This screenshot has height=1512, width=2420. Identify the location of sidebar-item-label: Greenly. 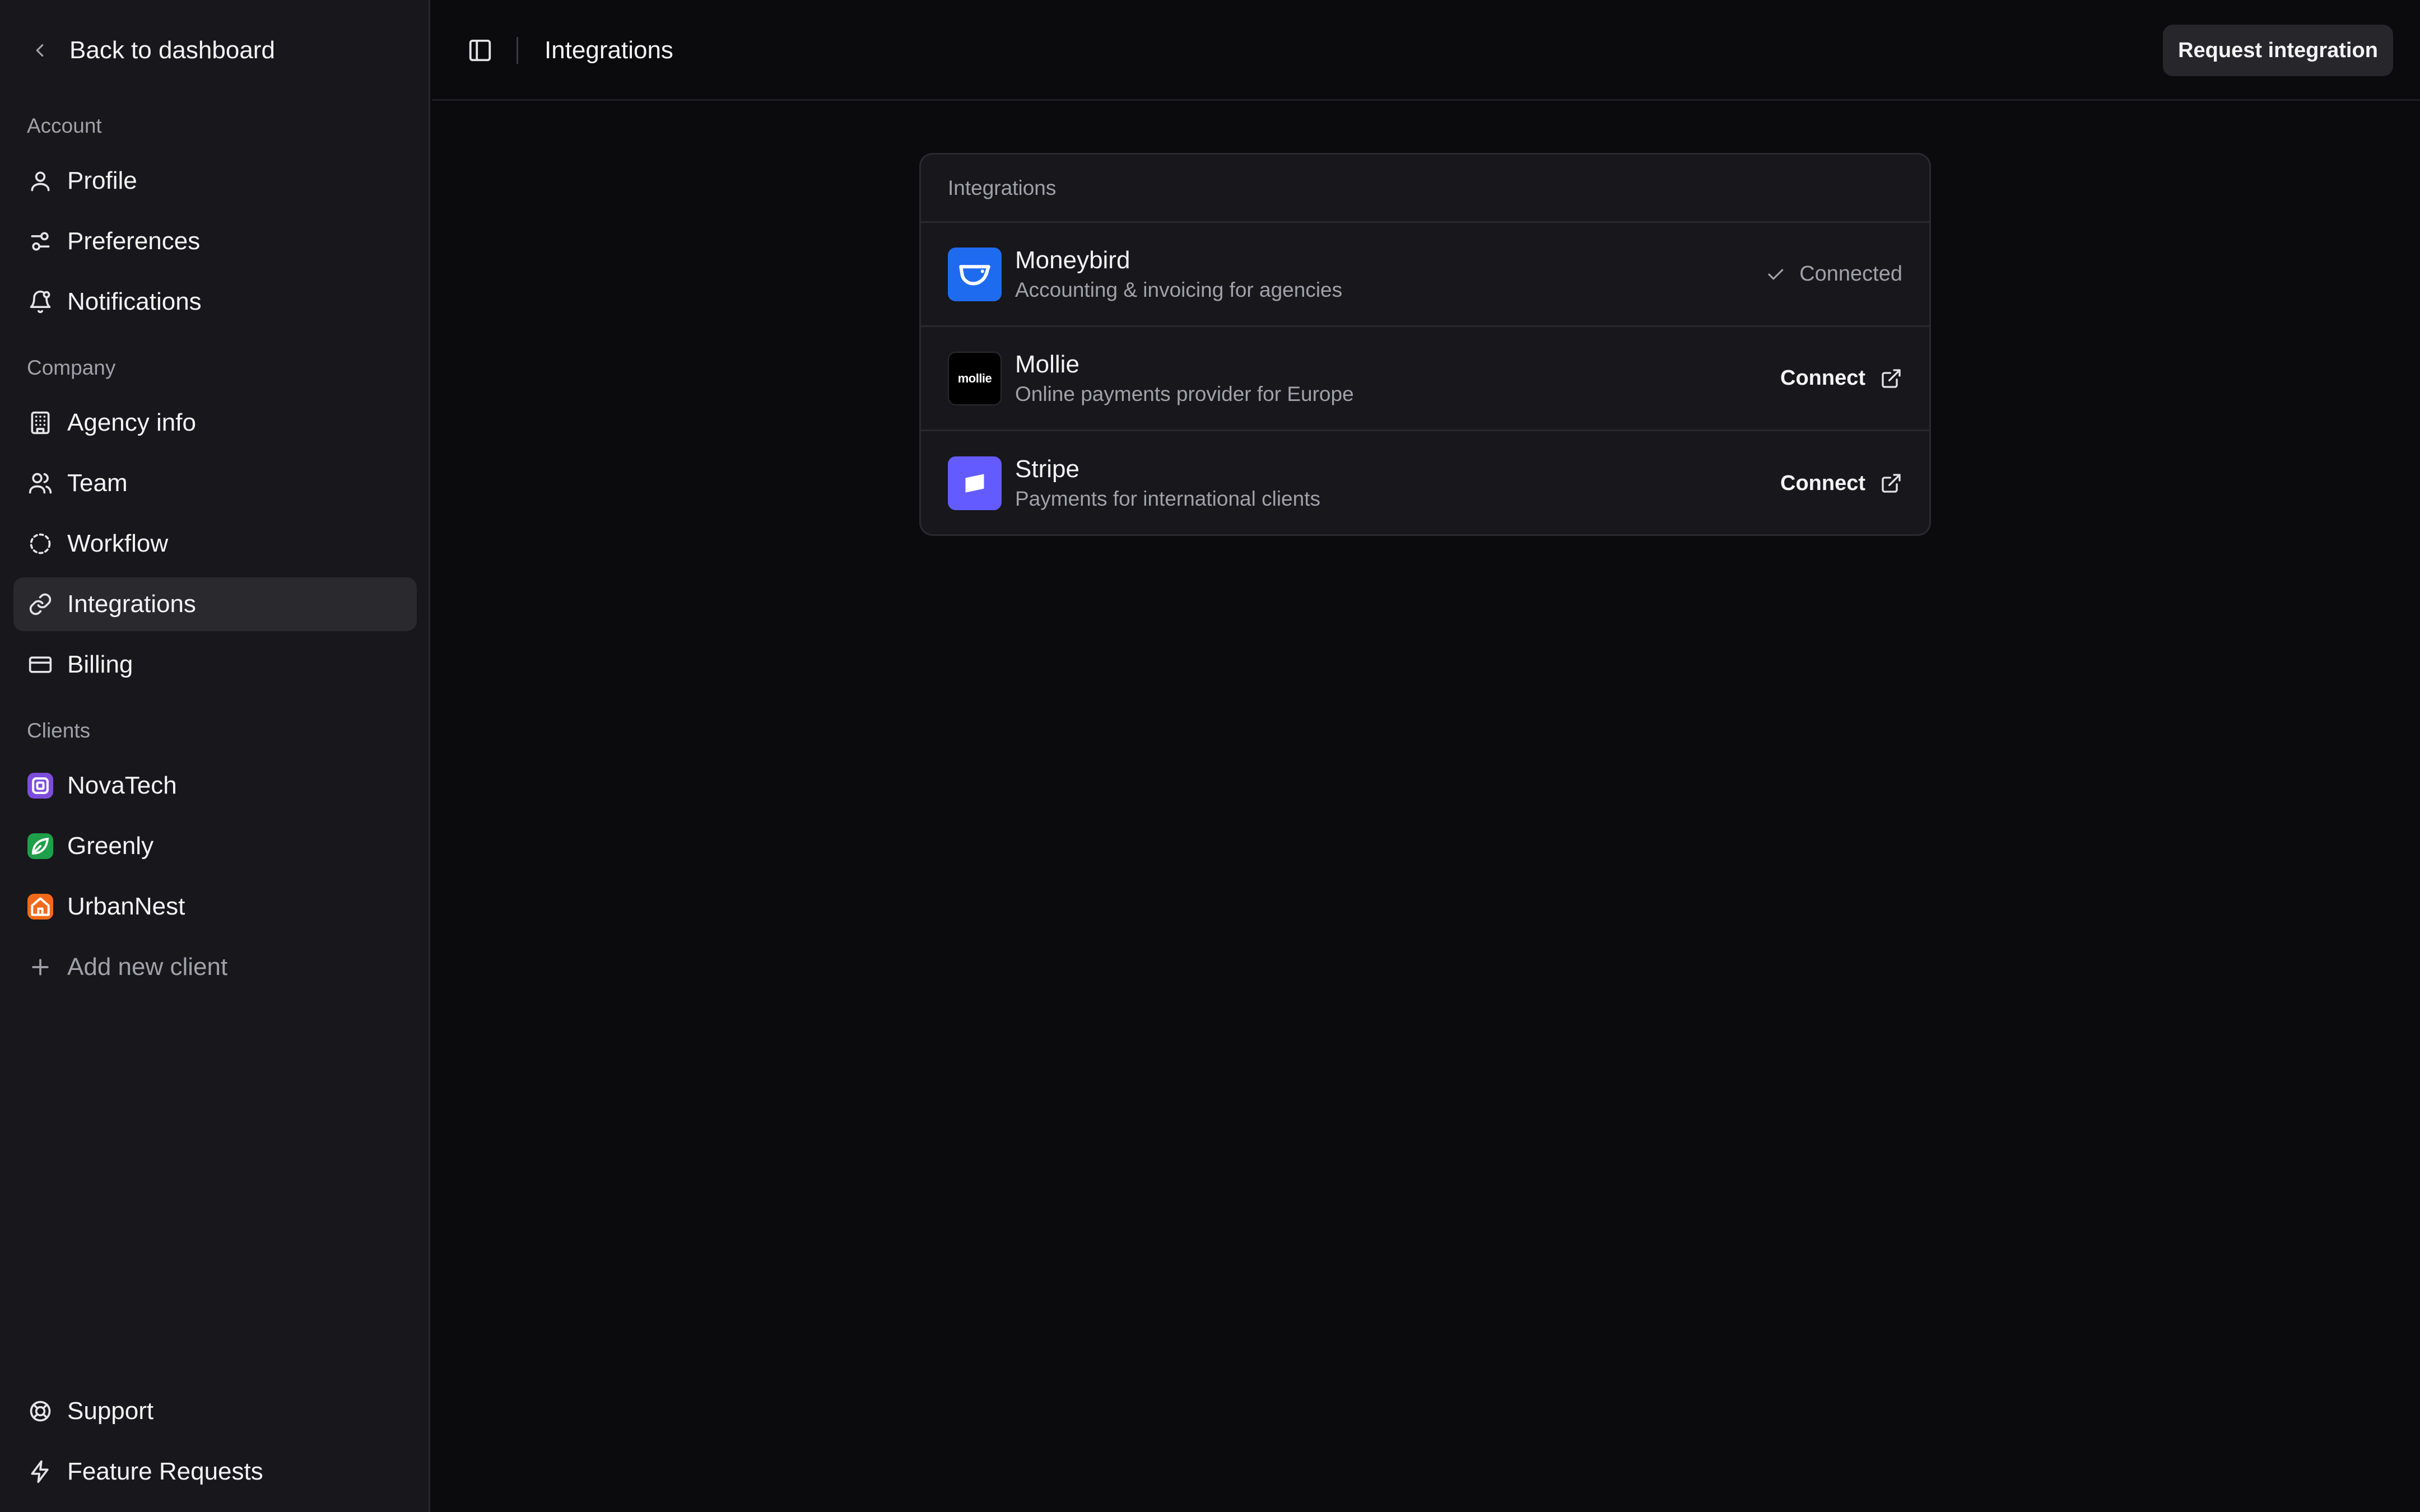
(111, 846).